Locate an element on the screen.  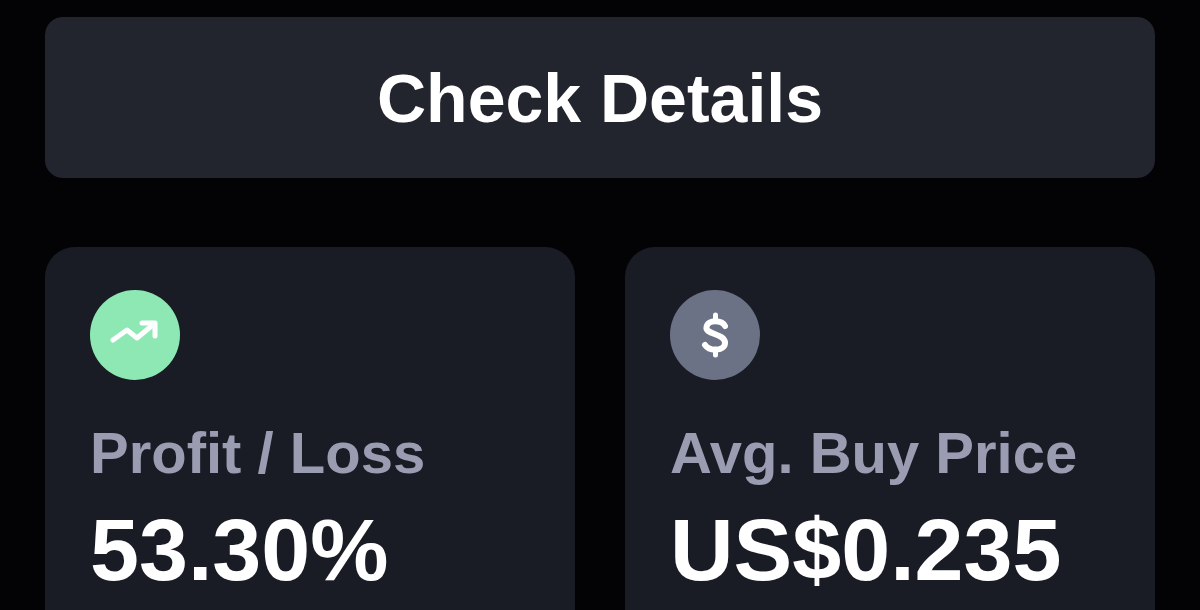
stat-label: Profit / Loss is located at coordinates (258, 453).